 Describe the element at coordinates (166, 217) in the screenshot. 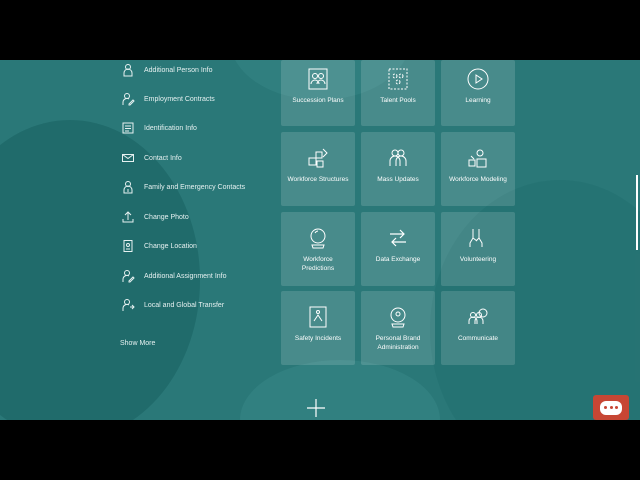

I see `quick-action-label: Change Photo` at that location.